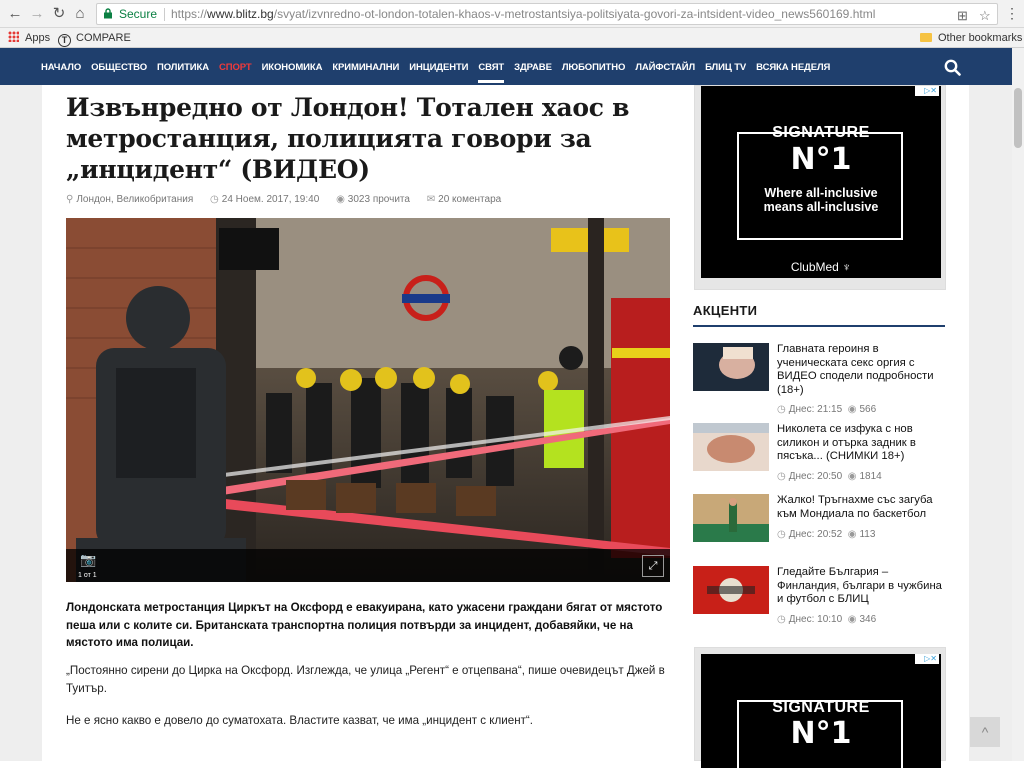  What do you see at coordinates (94, 38) in the screenshot?
I see `bookmark-compare: T COMPARE` at bounding box center [94, 38].